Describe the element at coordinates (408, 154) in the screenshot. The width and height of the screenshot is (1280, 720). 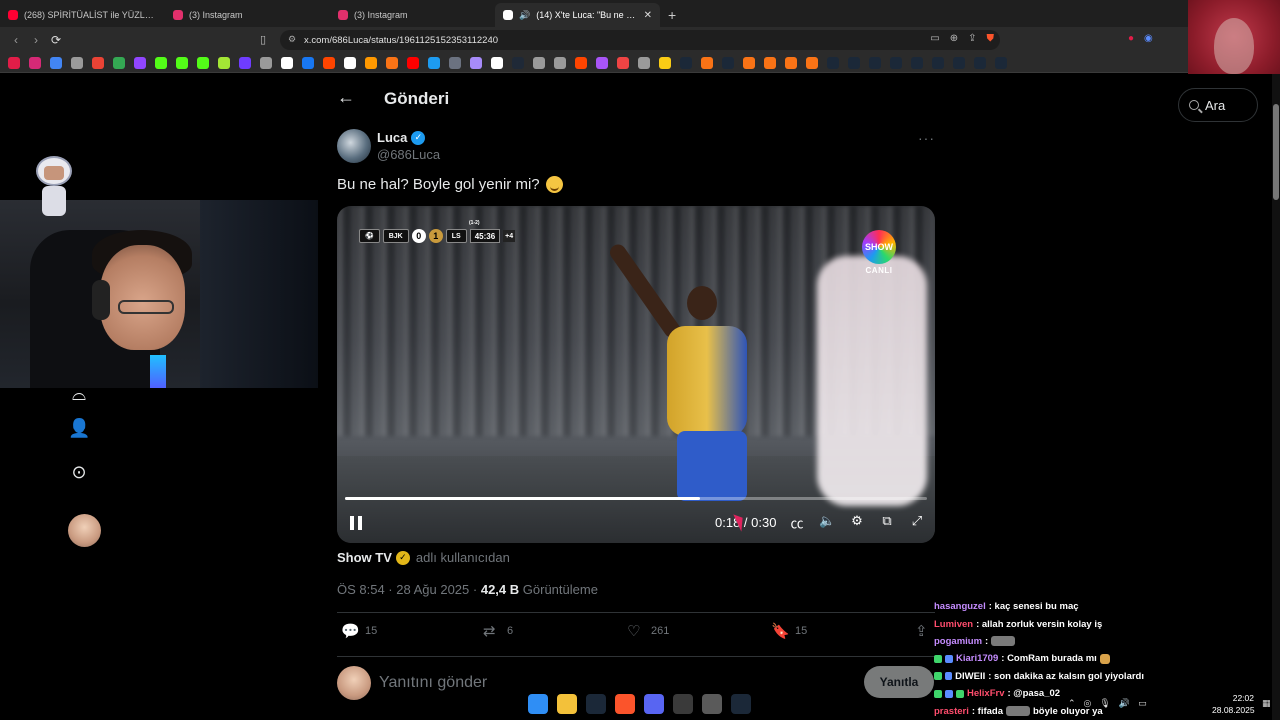
I see `author-handle: @686Luca` at that location.